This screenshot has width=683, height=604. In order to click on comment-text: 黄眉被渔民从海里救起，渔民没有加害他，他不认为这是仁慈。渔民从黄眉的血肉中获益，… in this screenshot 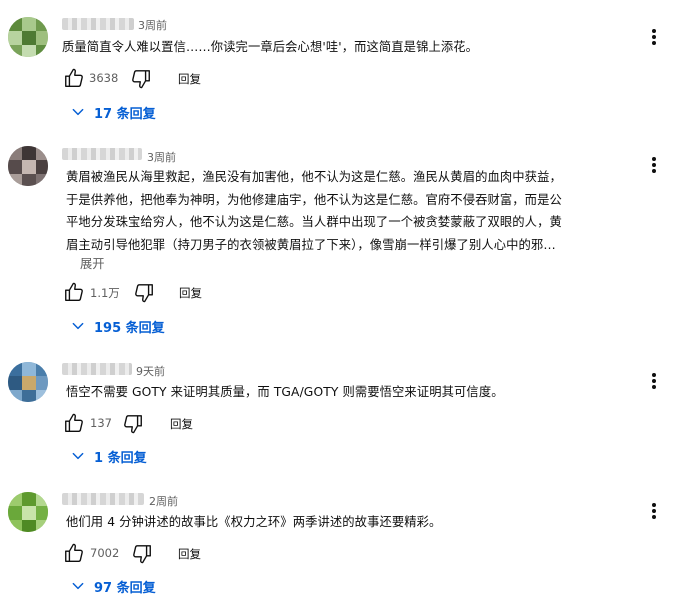, I will do `click(314, 211)`.